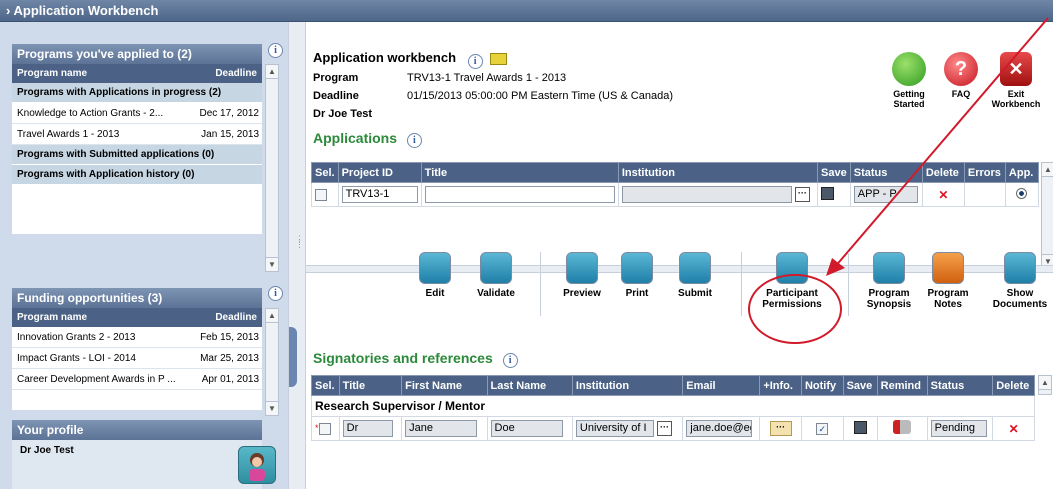 The height and width of the screenshot is (489, 1053). I want to click on col-email: Email, so click(721, 385).